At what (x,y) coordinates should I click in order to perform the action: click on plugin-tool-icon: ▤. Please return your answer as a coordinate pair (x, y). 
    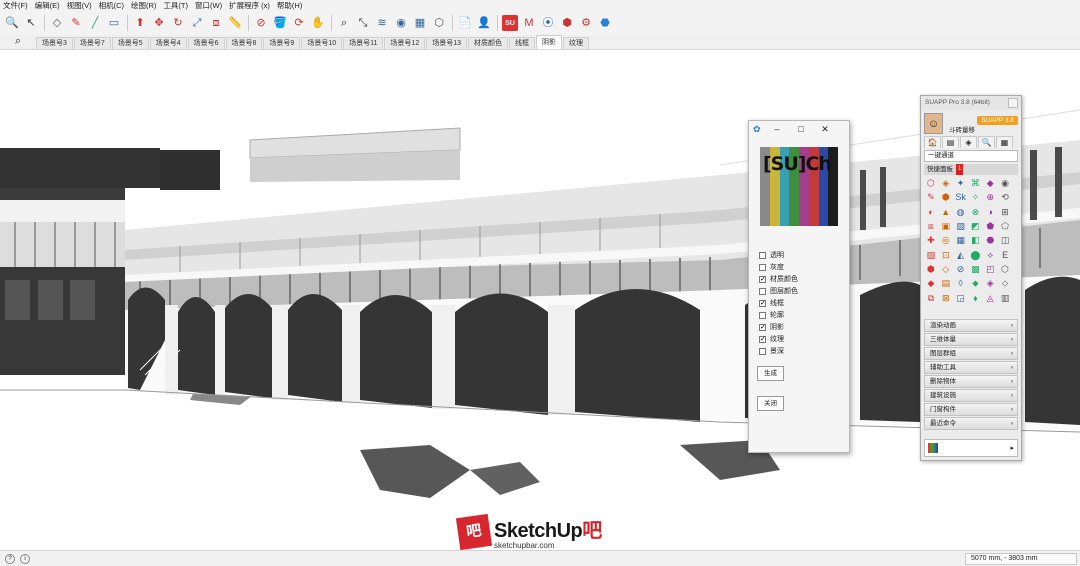
    Looking at the image, I should click on (946, 283).